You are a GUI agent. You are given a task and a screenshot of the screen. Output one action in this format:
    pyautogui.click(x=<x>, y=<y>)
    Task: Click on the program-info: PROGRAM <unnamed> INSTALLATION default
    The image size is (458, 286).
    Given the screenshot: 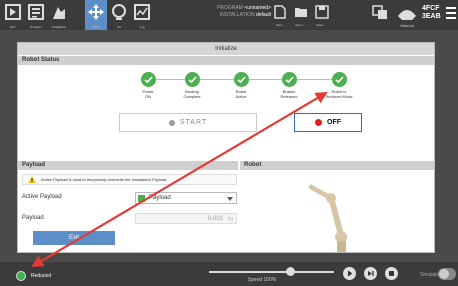 What is the action you would take?
    pyautogui.click(x=228, y=12)
    